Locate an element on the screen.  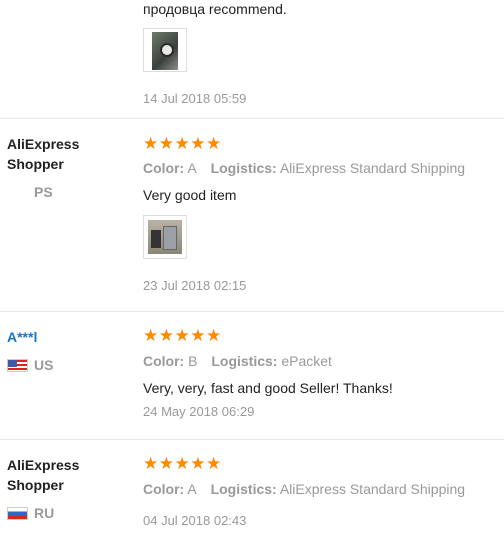
buyer-info: A***l is located at coordinates (67, 337).